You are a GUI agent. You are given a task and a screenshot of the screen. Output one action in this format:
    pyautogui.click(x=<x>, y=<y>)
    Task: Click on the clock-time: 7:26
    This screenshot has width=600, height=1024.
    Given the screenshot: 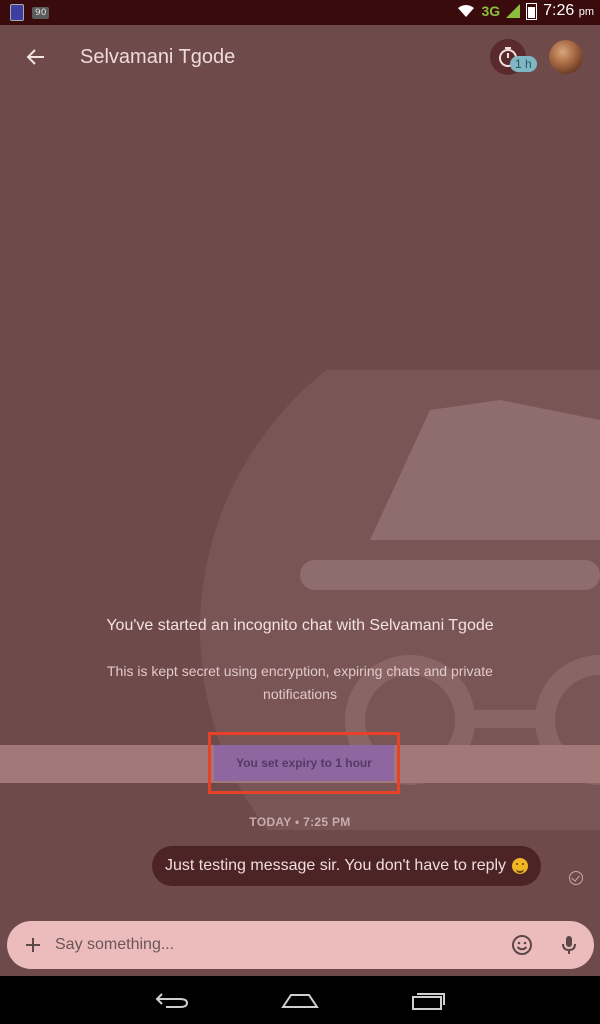 What is the action you would take?
    pyautogui.click(x=559, y=10)
    